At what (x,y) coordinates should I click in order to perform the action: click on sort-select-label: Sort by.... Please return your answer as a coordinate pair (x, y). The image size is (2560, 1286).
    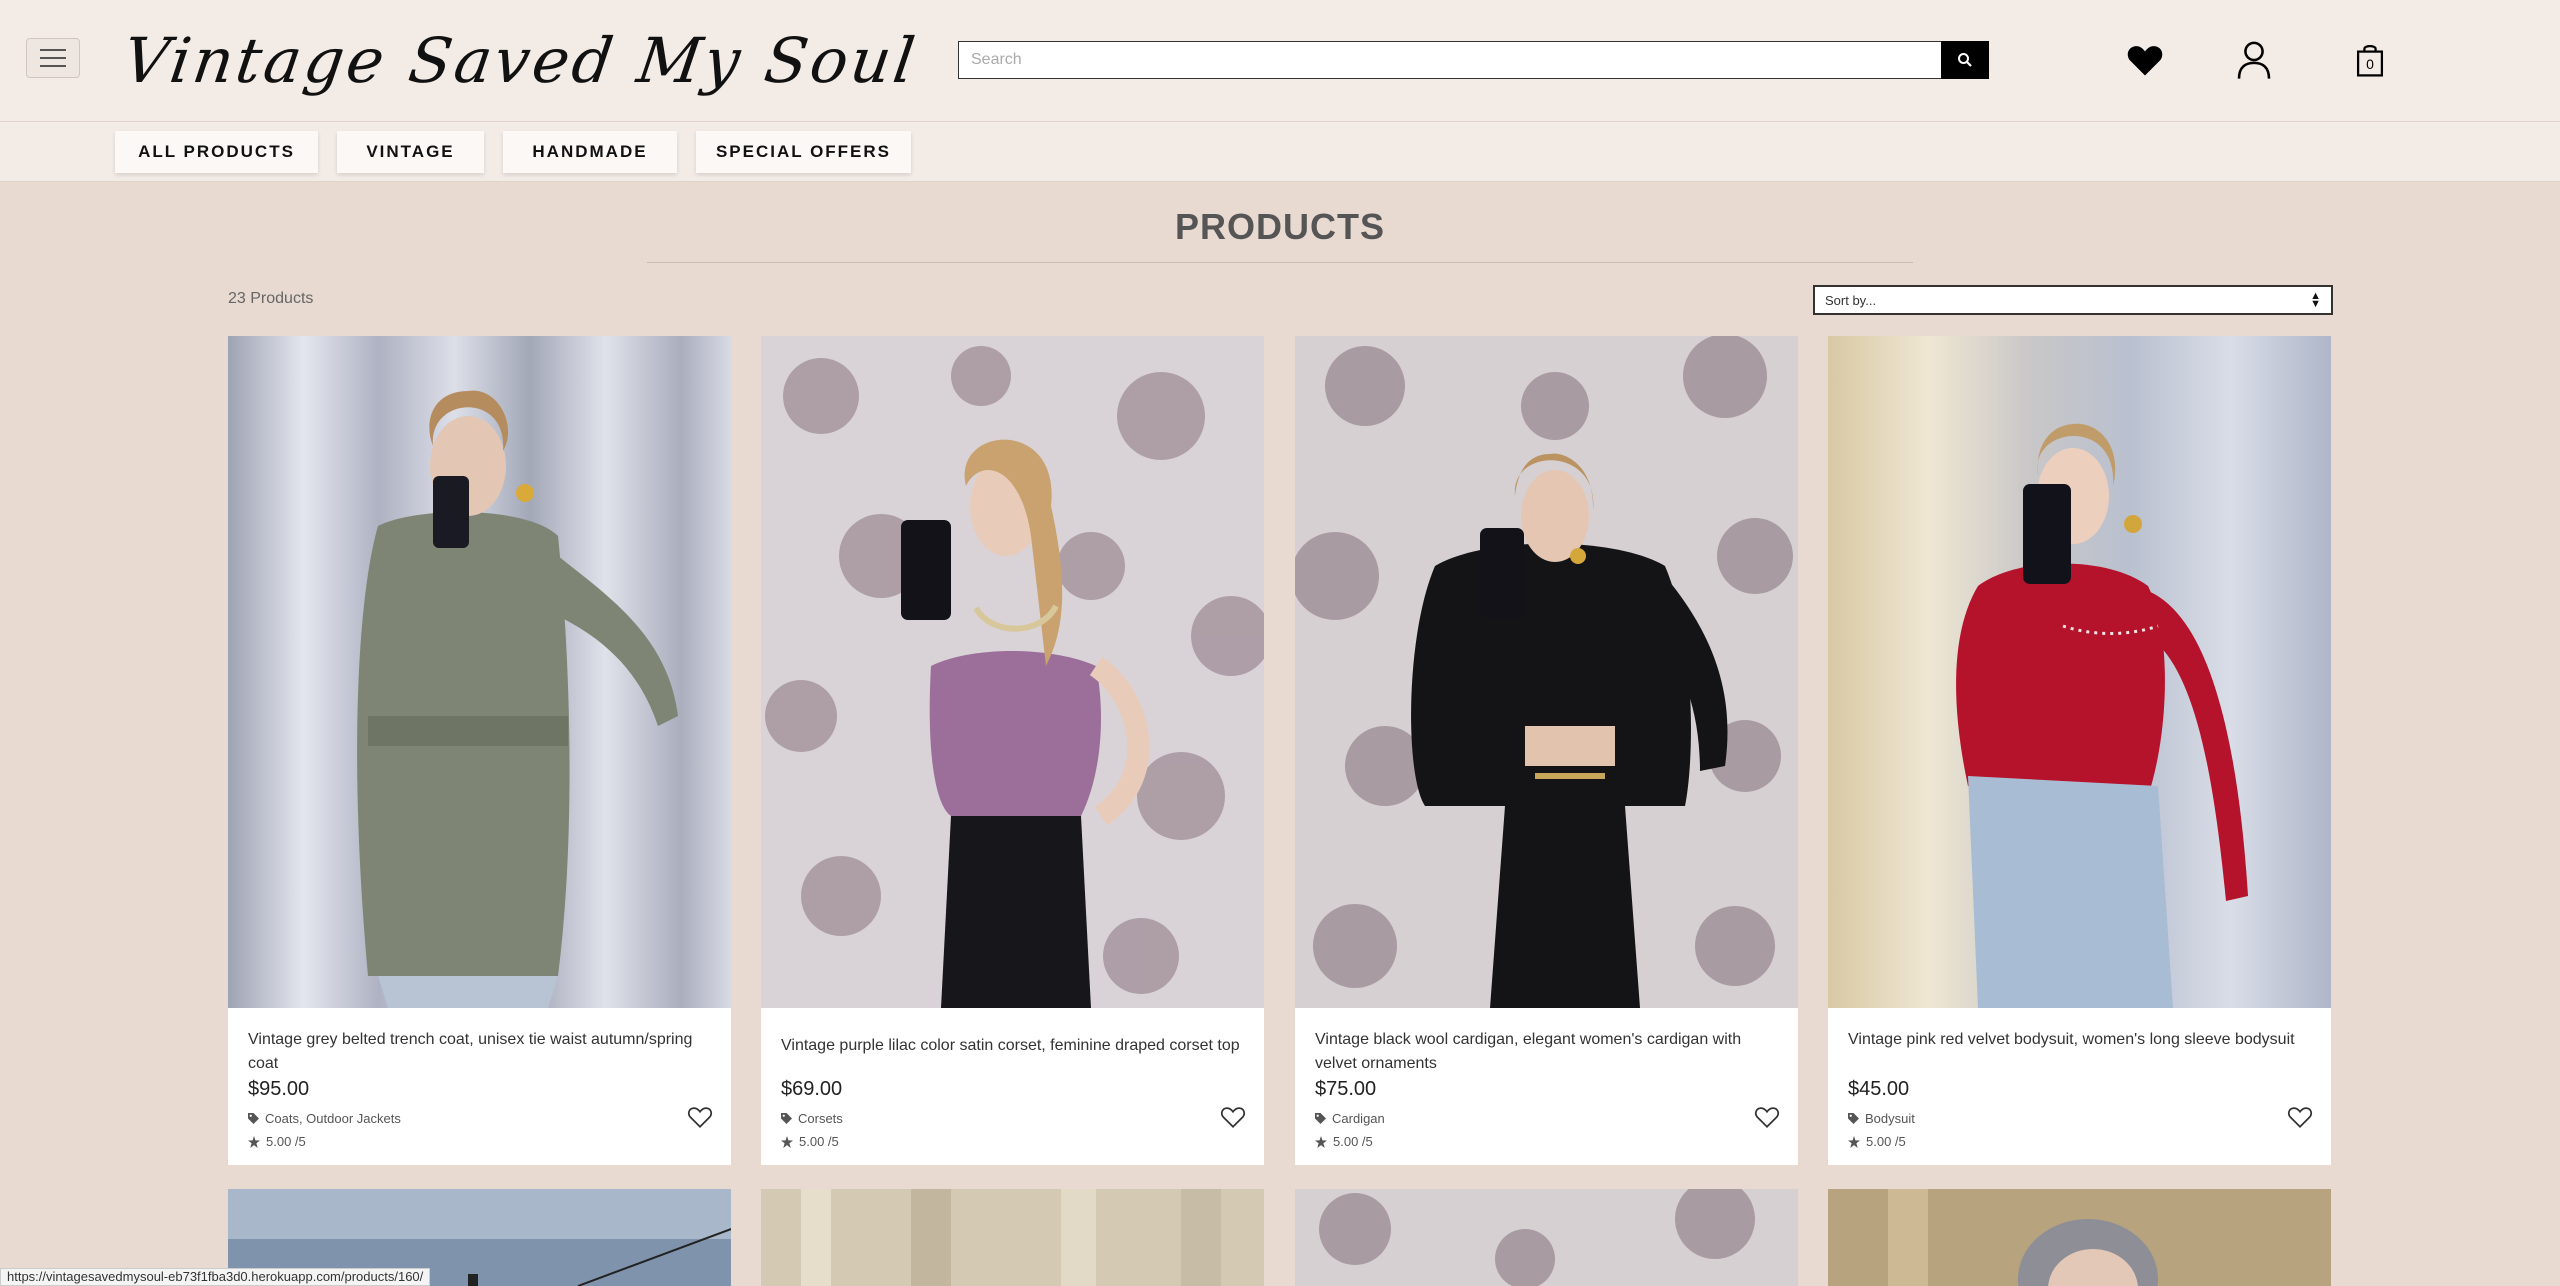
    Looking at the image, I should click on (1851, 300).